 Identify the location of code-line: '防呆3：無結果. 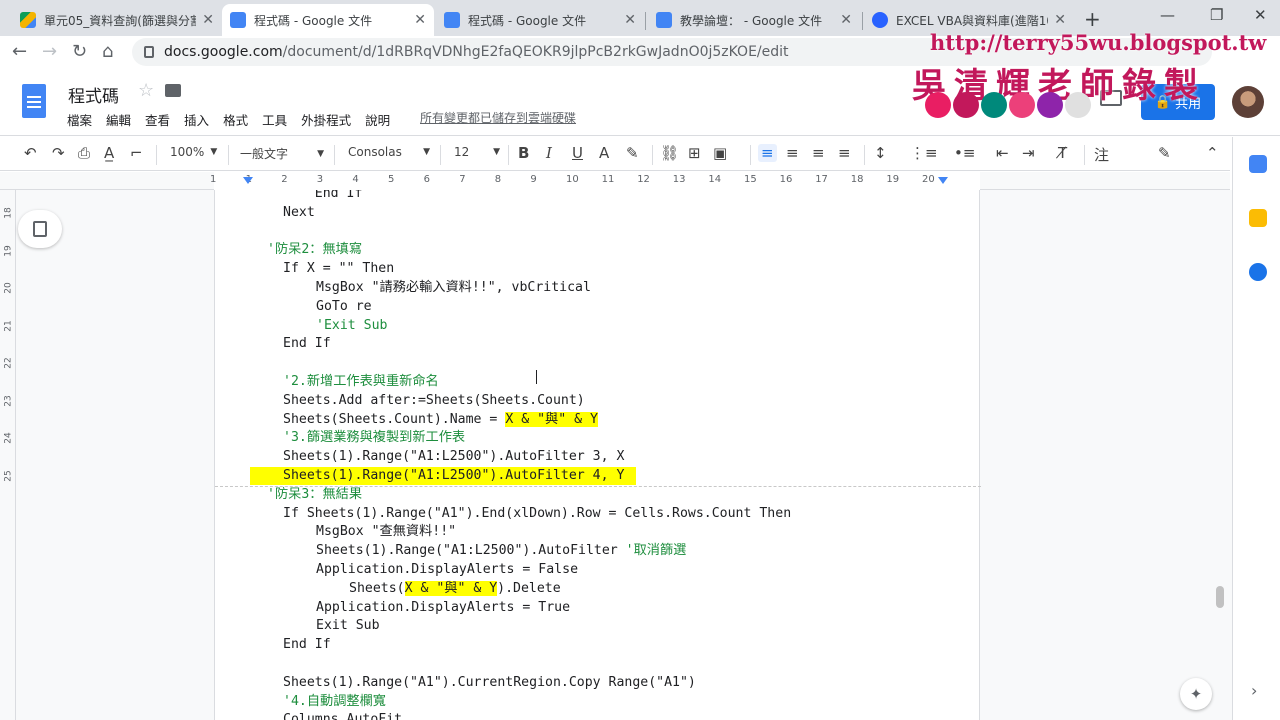
(314, 495).